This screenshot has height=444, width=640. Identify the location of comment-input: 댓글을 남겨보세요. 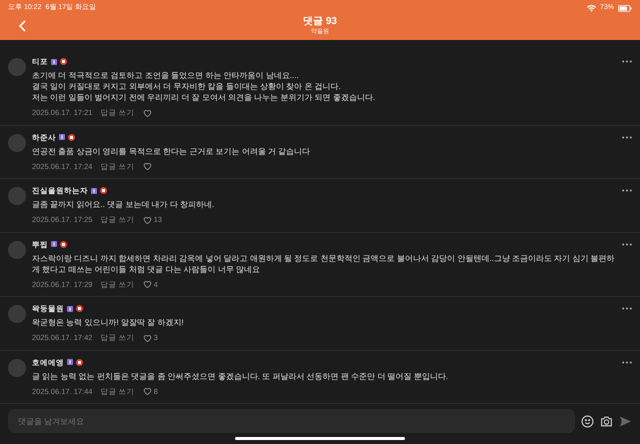
(291, 421).